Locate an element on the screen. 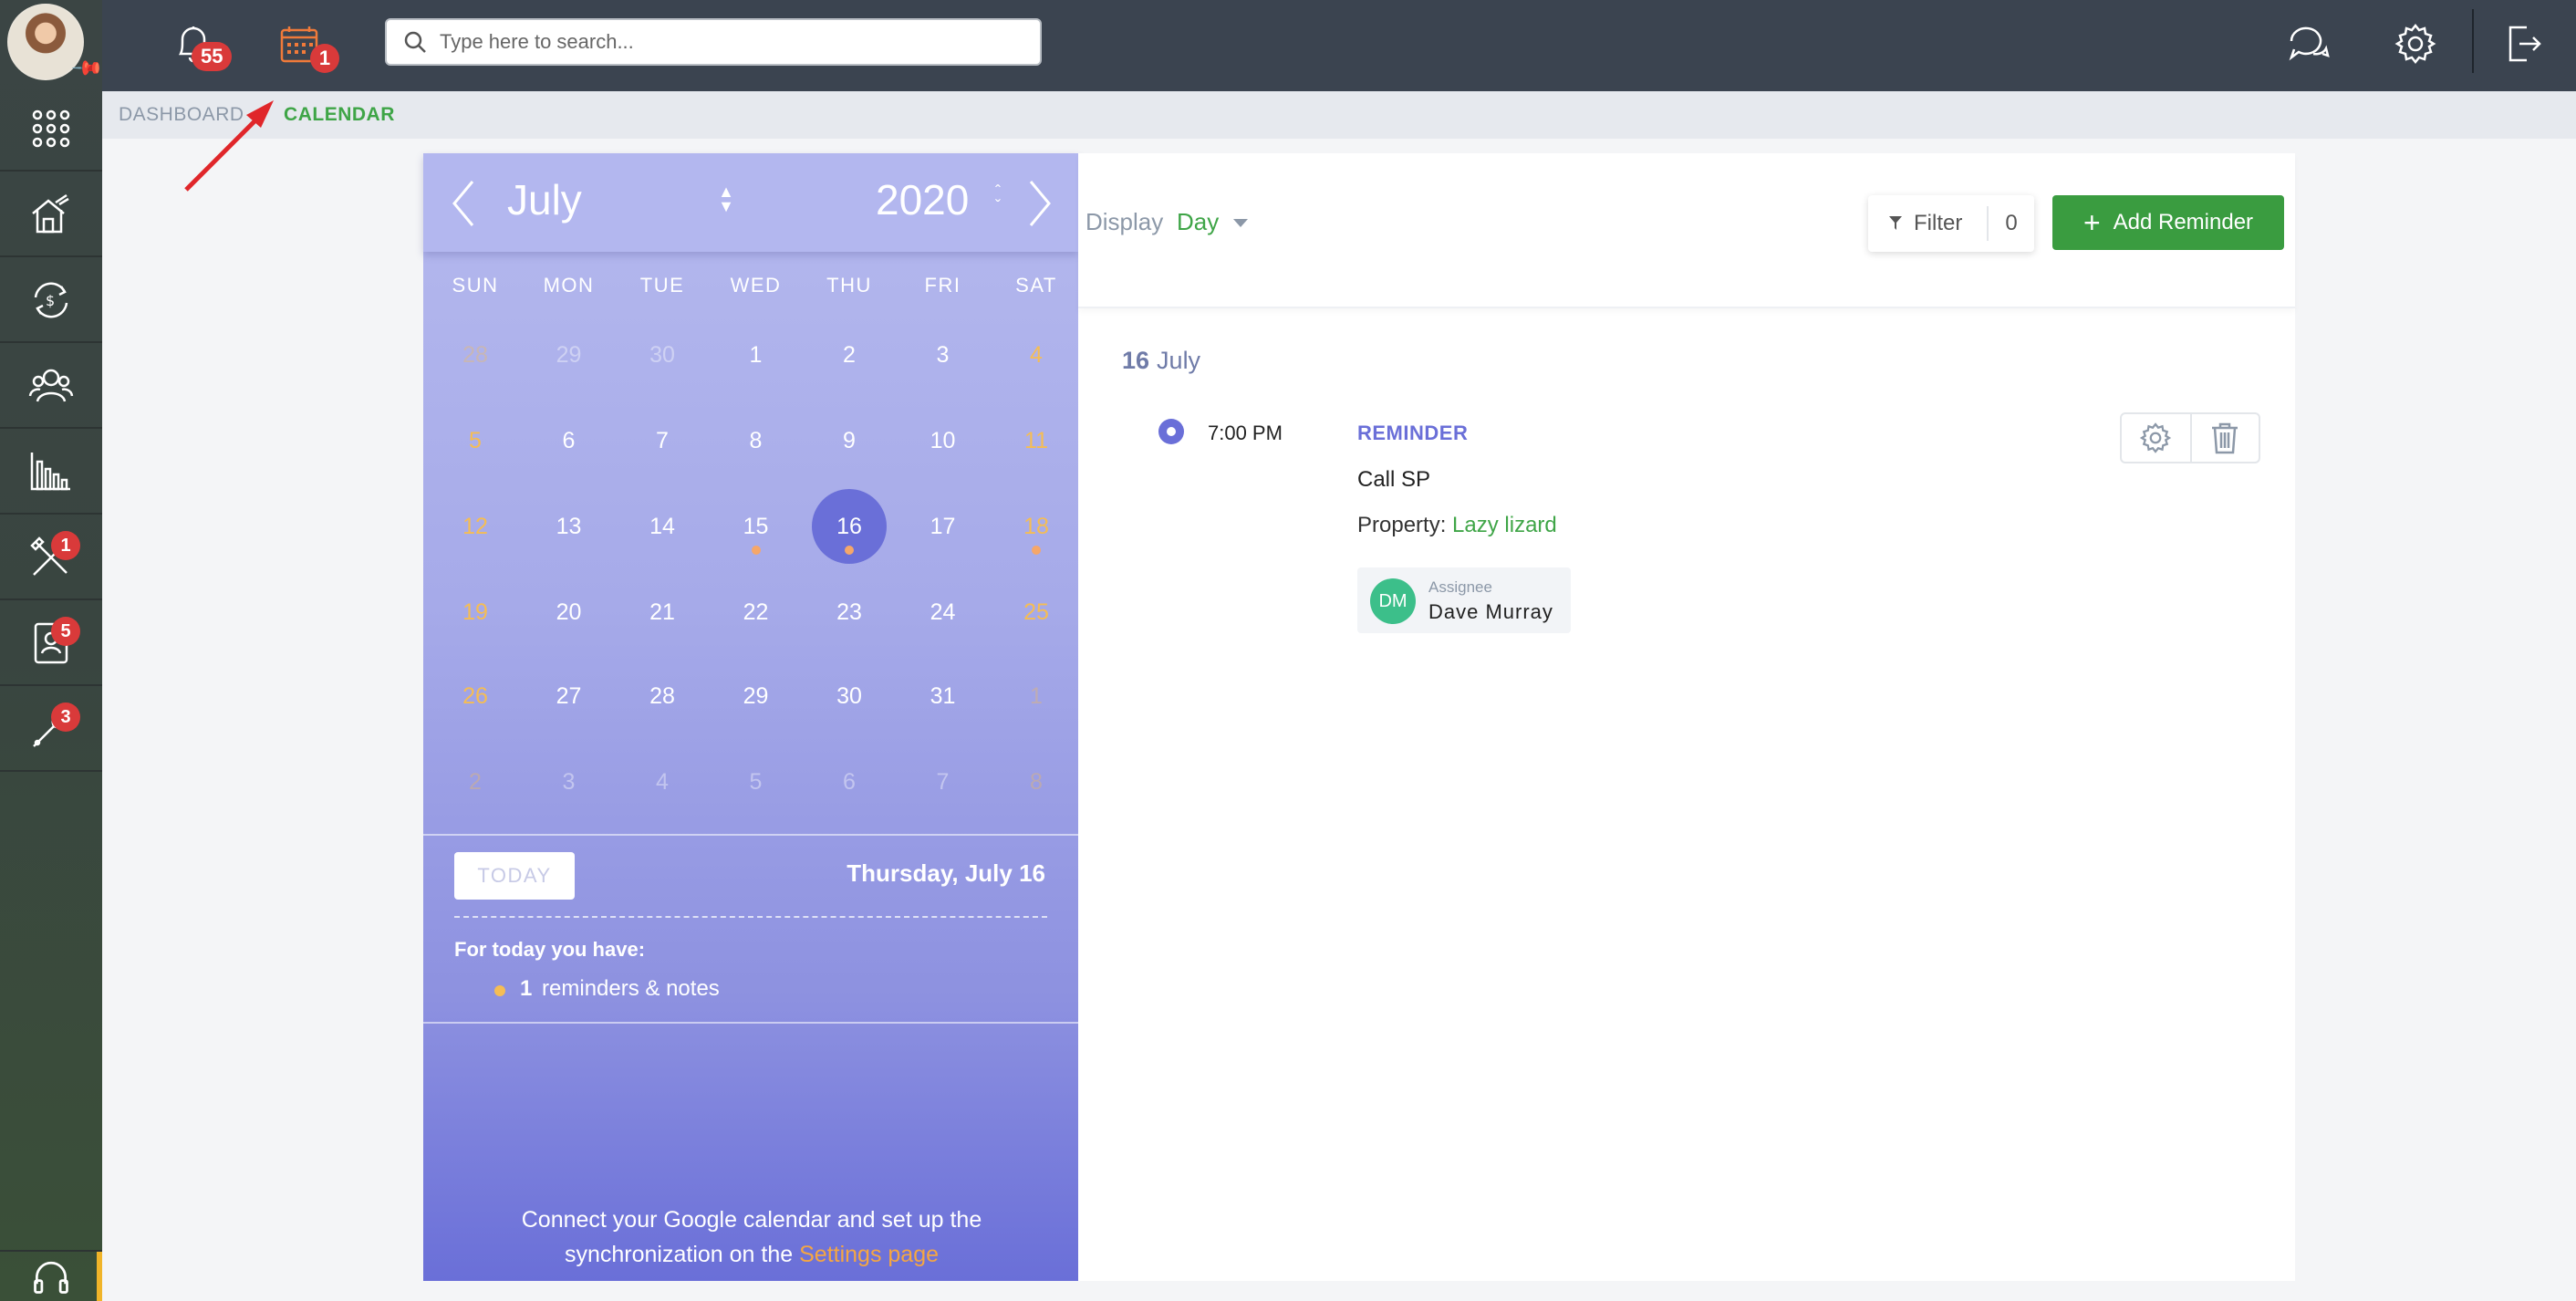 The height and width of the screenshot is (1301, 2576). search-box is located at coordinates (713, 42).